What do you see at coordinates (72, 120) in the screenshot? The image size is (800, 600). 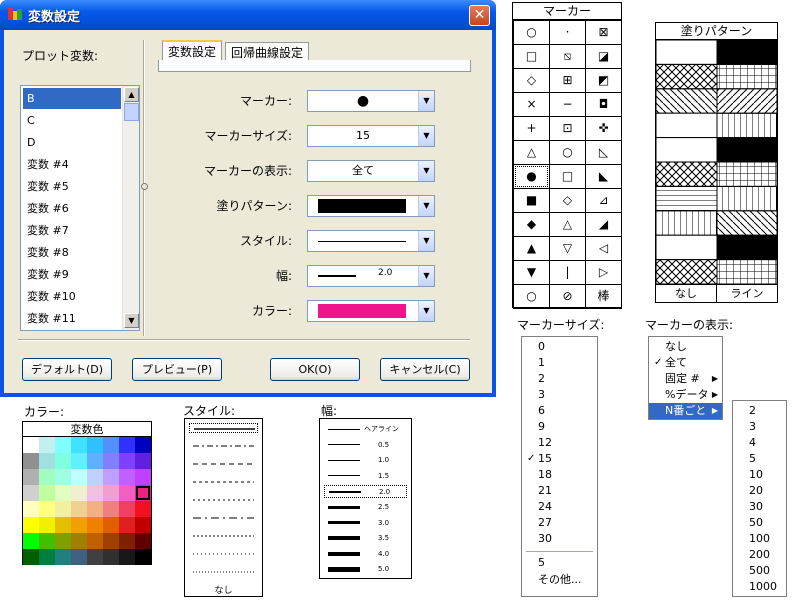 I see `variable-list-item: C` at bounding box center [72, 120].